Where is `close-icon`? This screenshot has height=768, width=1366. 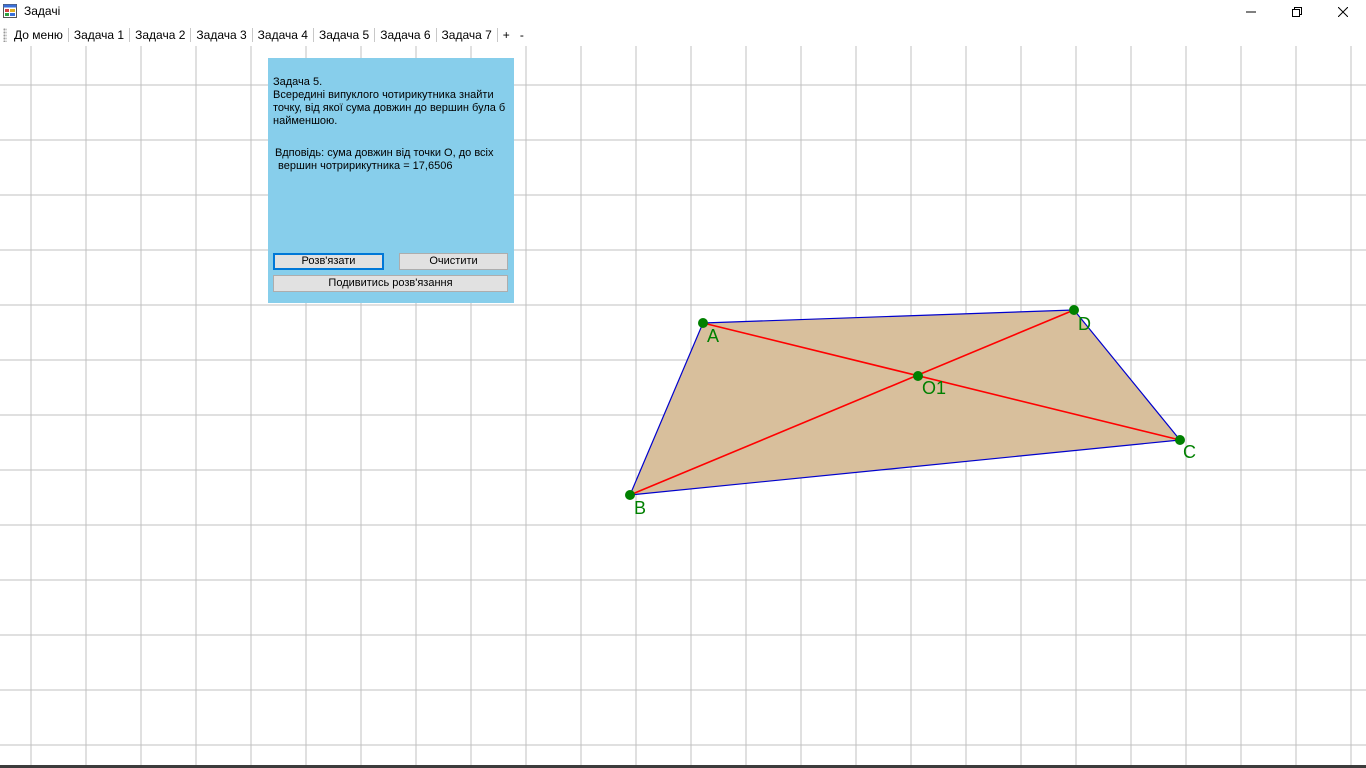 close-icon is located at coordinates (1343, 12).